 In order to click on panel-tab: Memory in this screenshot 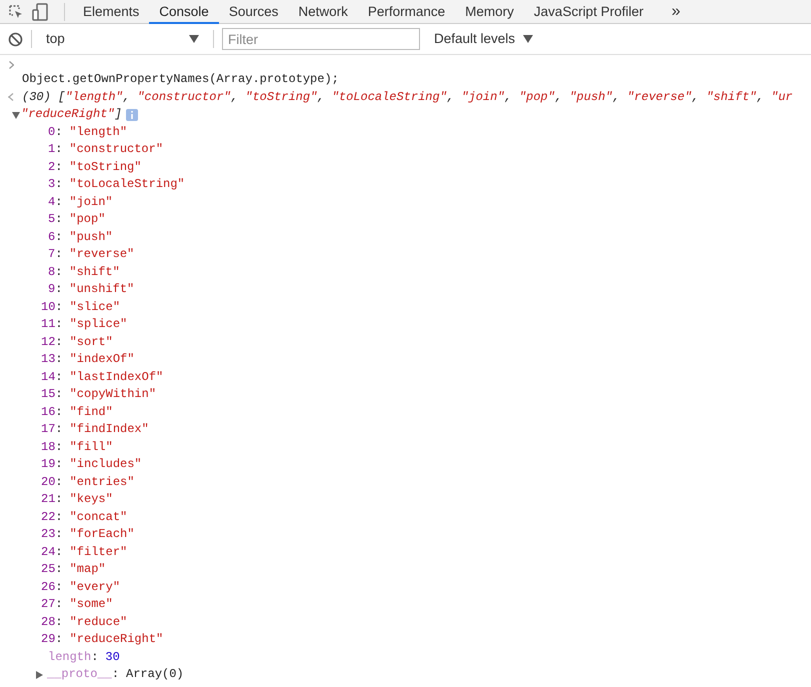, I will do `click(489, 12)`.